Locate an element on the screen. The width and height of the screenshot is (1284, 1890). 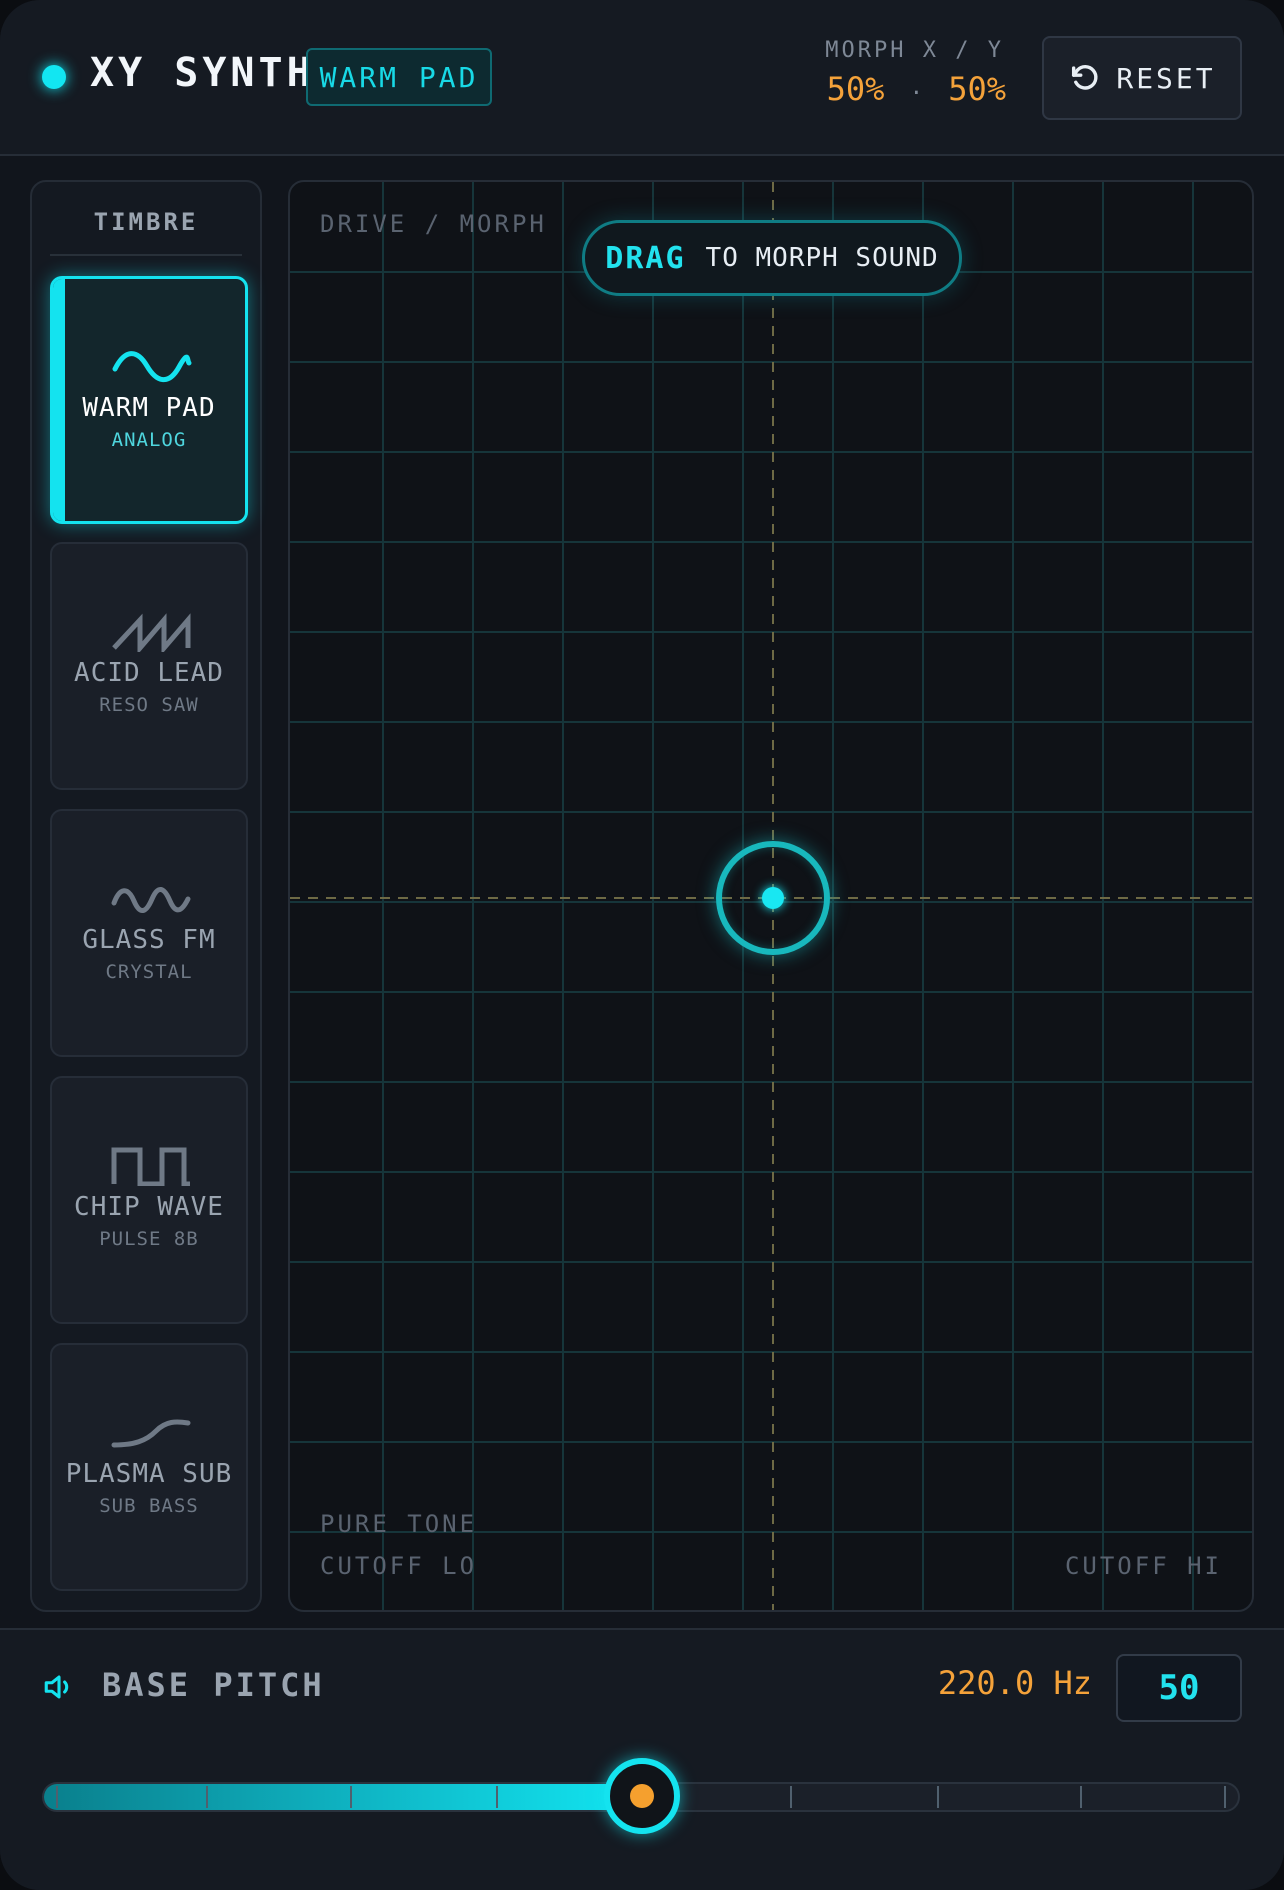
pitch-value-box: 50 is located at coordinates (1179, 1688).